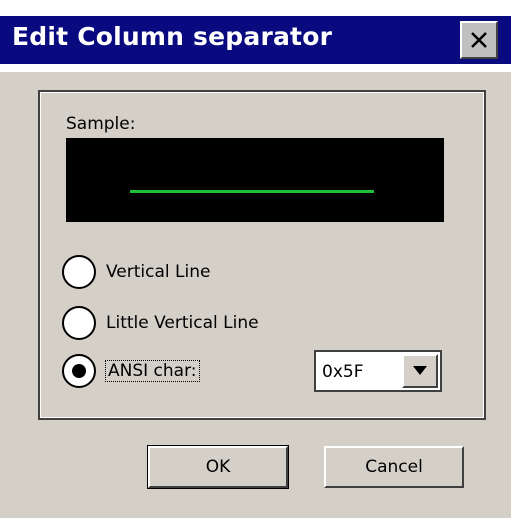 The height and width of the screenshot is (518, 511). I want to click on ansi-char-value: 0x5F, so click(343, 372).